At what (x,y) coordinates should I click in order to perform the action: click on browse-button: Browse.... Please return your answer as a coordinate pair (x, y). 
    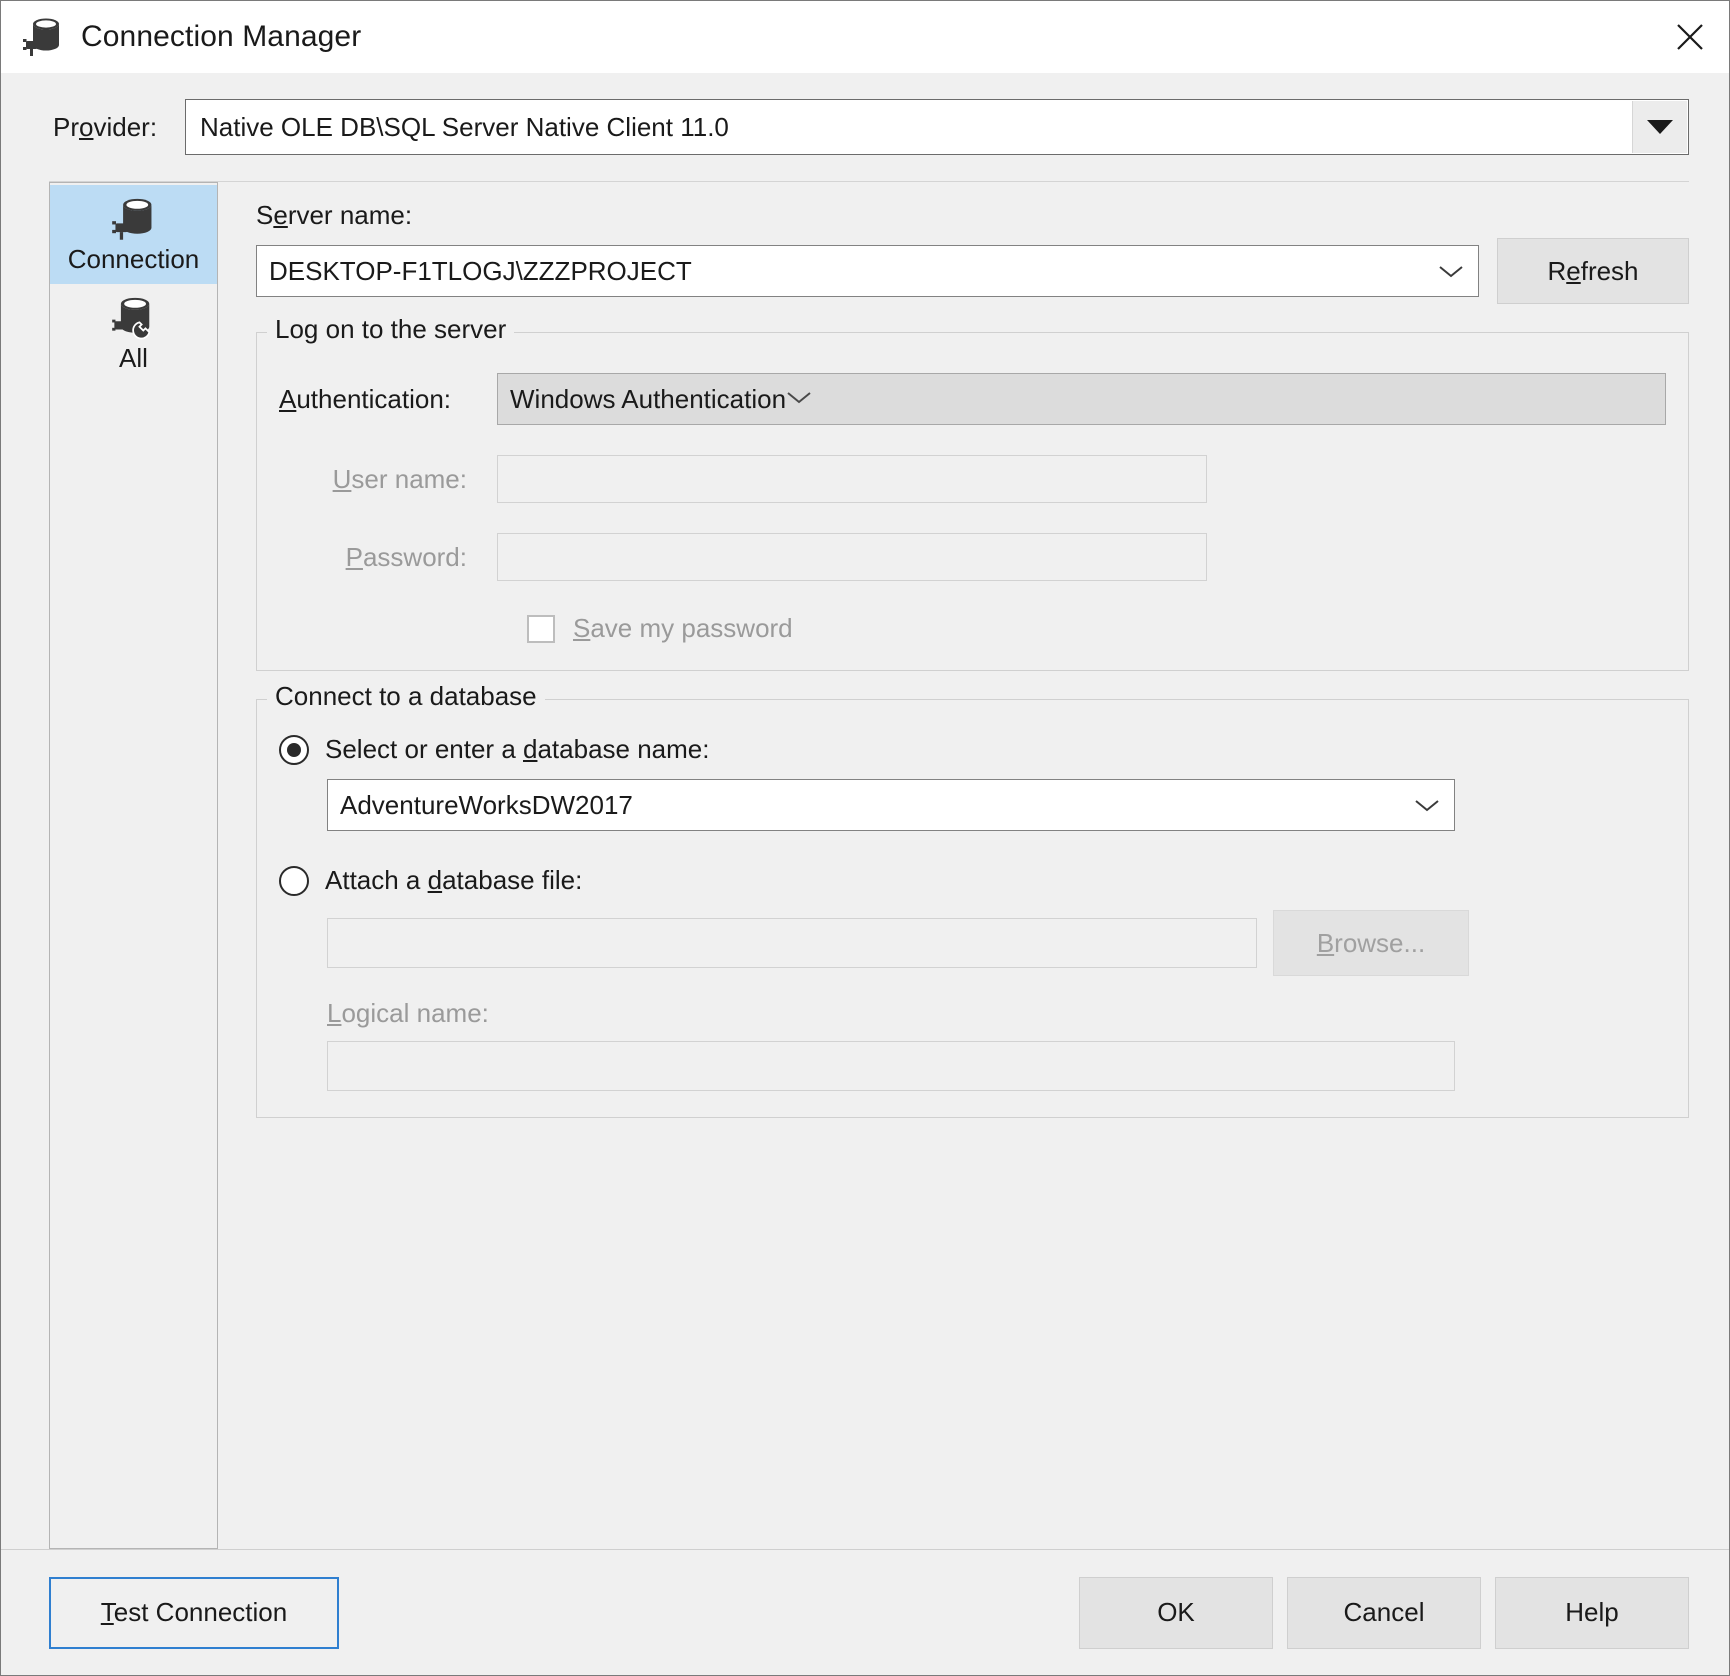
    Looking at the image, I should click on (1371, 943).